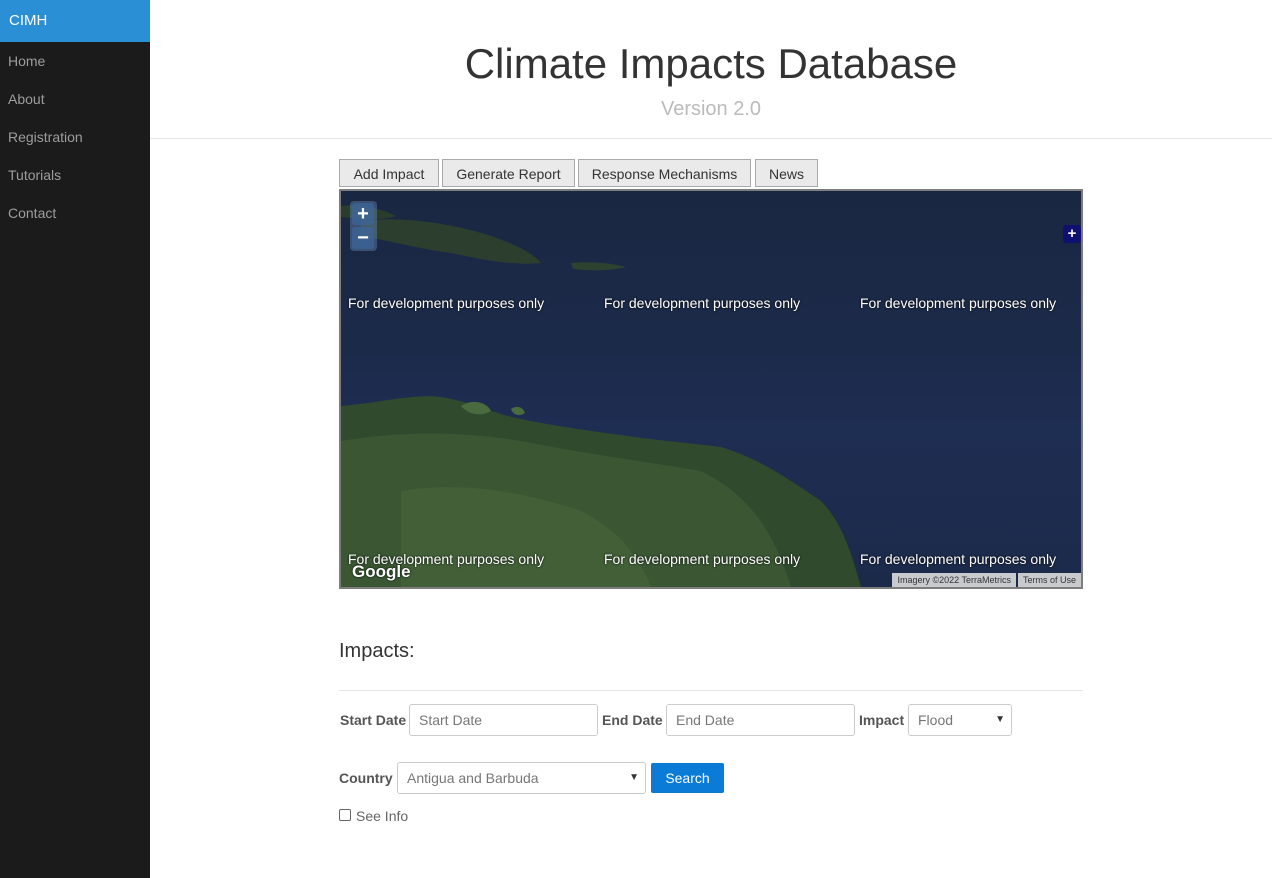 The width and height of the screenshot is (1272, 878). I want to click on start-date-input: Start Date, so click(503, 720).